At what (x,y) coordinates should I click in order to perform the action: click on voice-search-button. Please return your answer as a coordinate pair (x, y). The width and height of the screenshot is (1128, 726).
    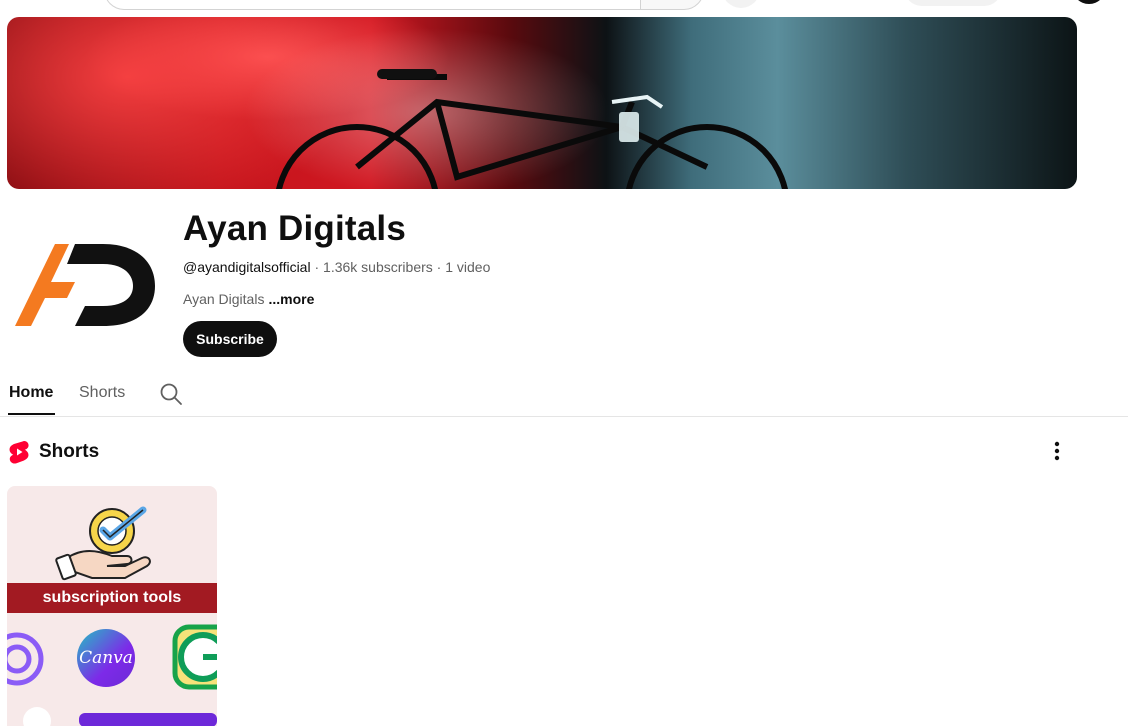
    Looking at the image, I should click on (741, 4).